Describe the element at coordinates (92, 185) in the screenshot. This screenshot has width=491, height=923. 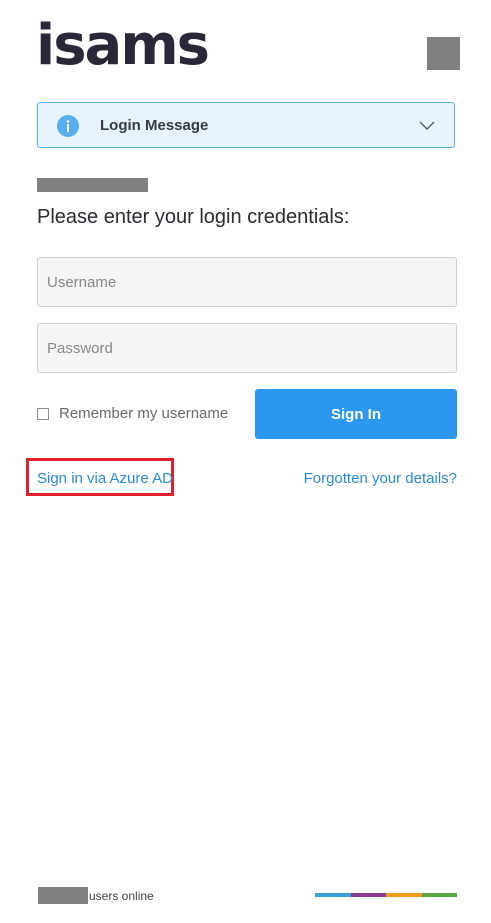
I see `redacted-text` at that location.